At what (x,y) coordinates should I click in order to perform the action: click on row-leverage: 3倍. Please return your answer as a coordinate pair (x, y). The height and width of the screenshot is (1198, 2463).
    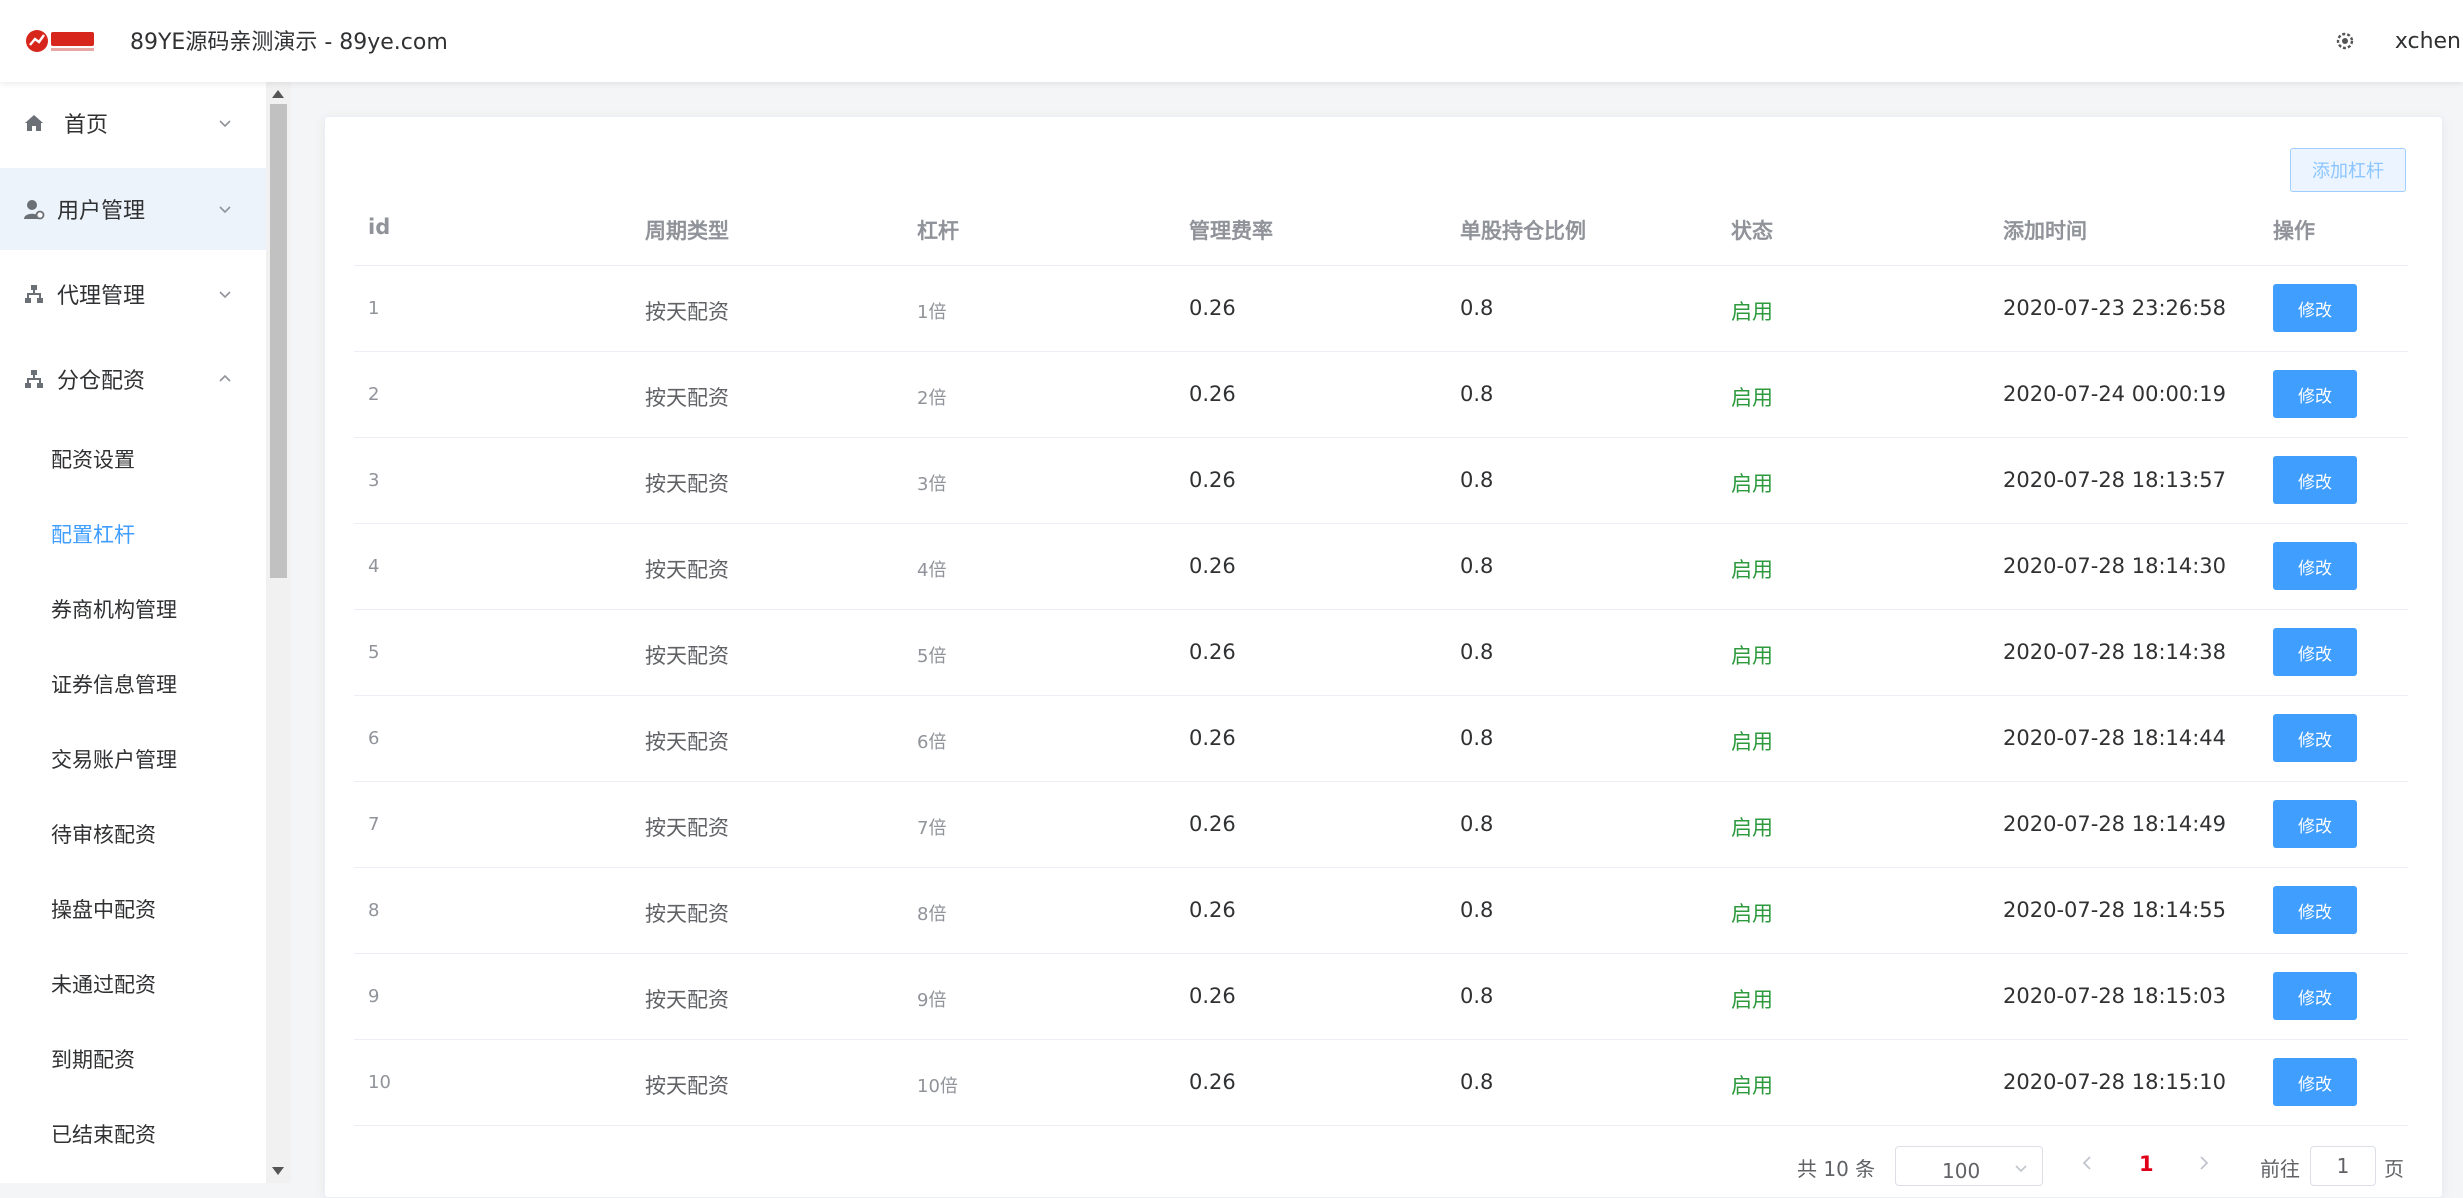
    Looking at the image, I should click on (932, 484).